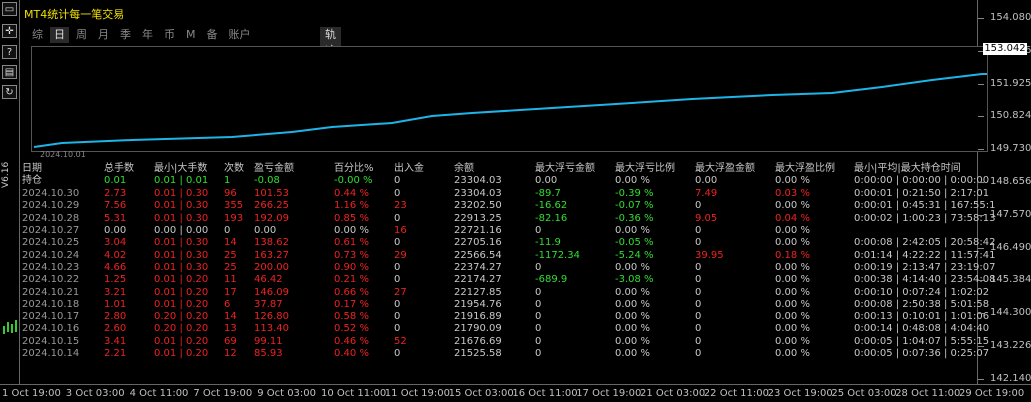  I want to click on row-4-col-9: -0.05 %, so click(634, 243).